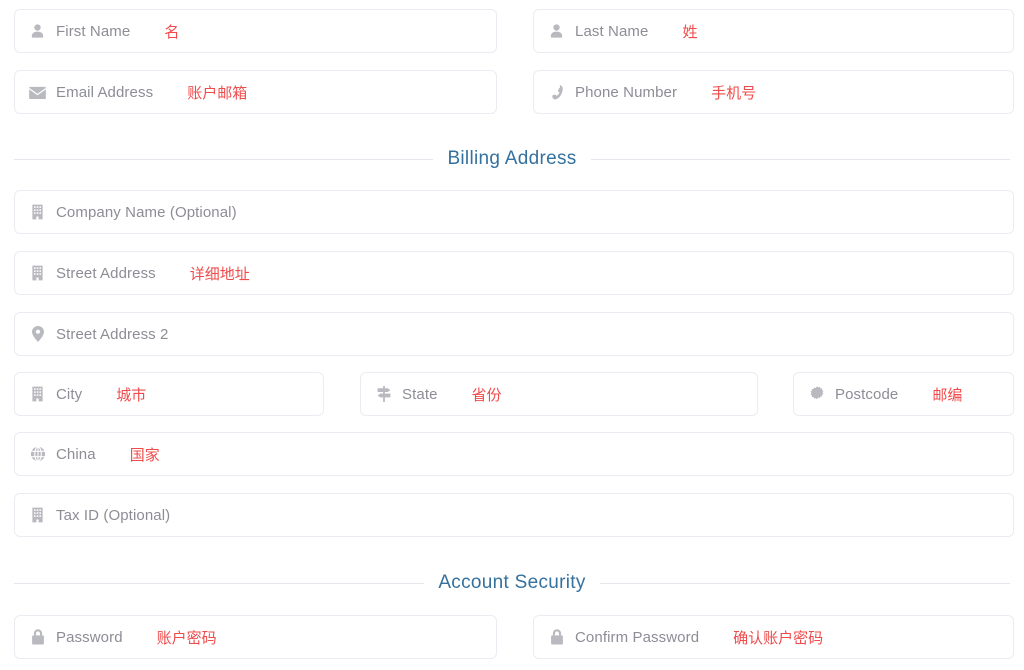 The height and width of the screenshot is (670, 1024). I want to click on envelope-icon, so click(37, 92).